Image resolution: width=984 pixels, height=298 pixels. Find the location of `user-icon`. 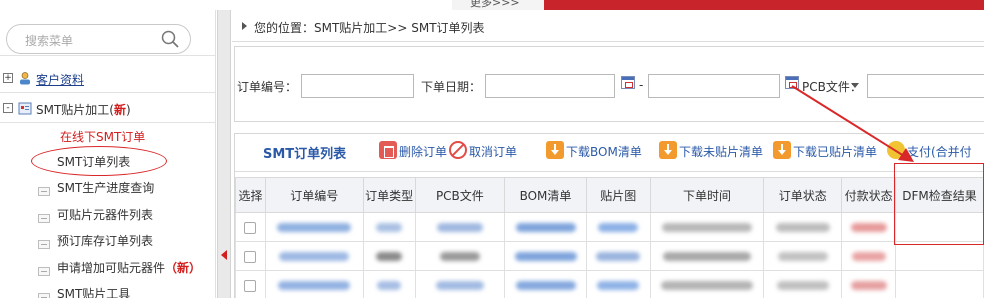

user-icon is located at coordinates (25, 78).